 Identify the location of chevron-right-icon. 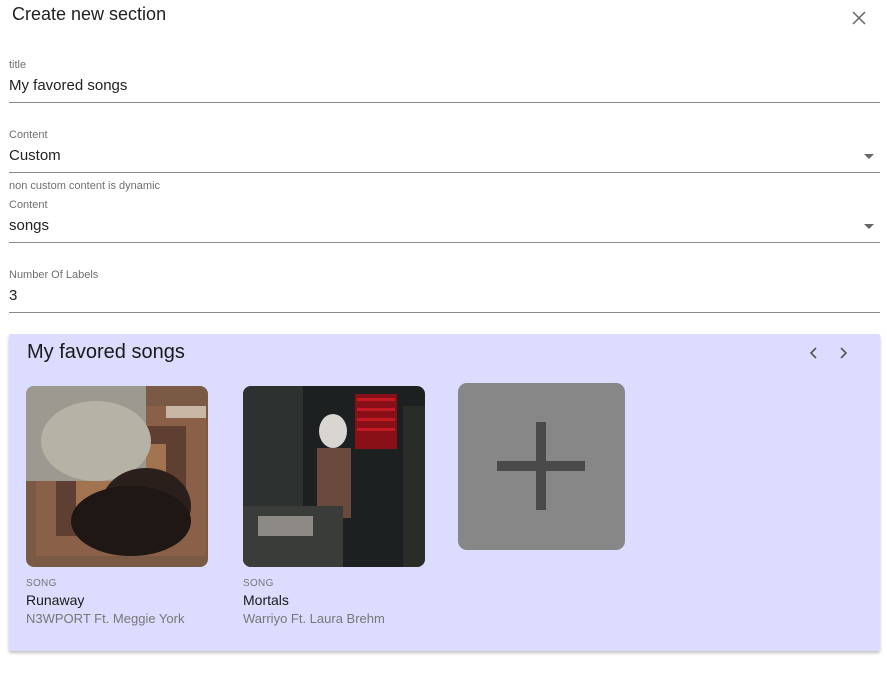
(844, 353).